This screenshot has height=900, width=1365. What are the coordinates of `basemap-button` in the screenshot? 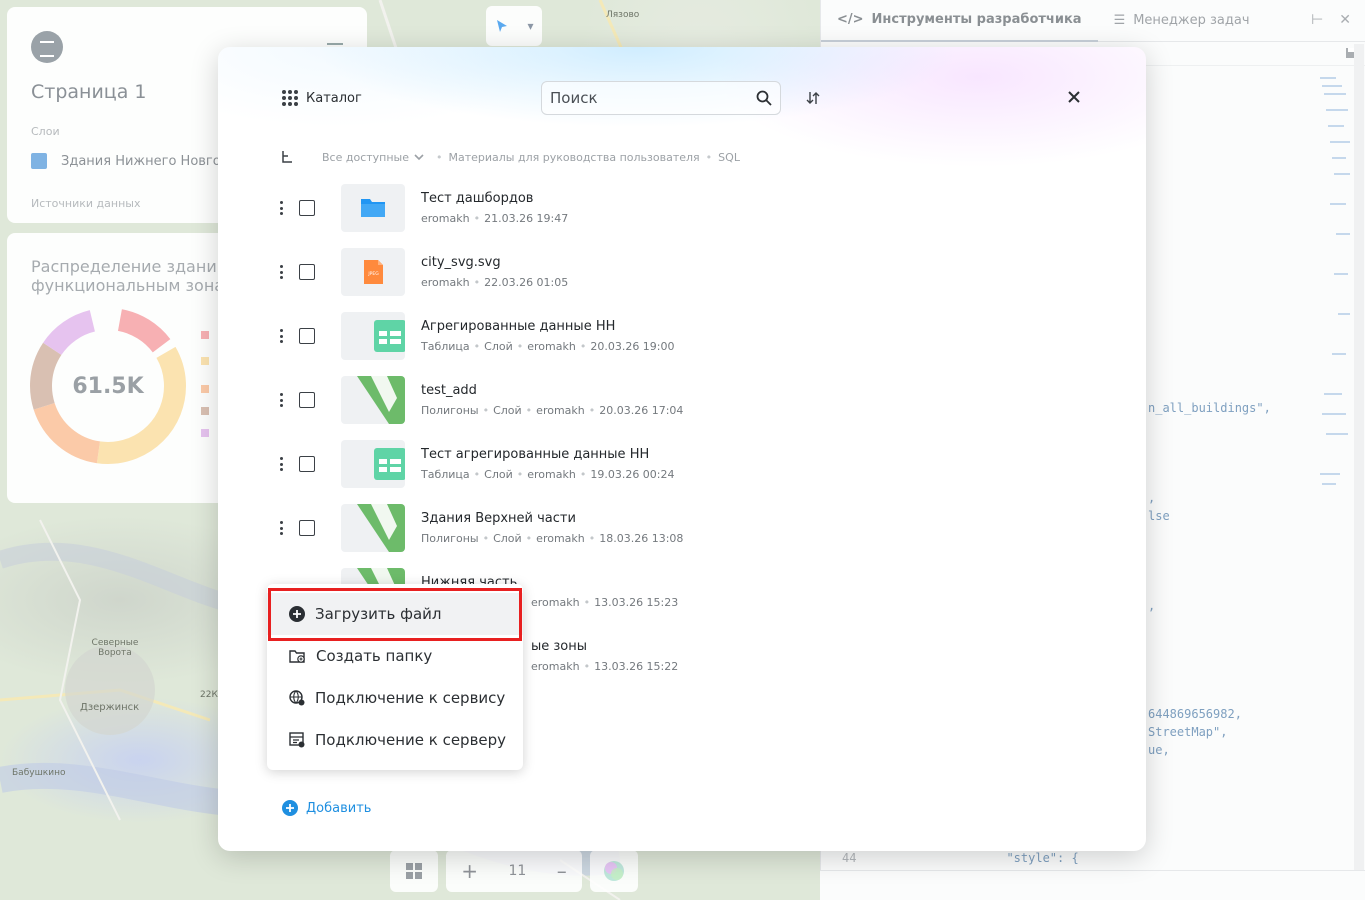 It's located at (614, 871).